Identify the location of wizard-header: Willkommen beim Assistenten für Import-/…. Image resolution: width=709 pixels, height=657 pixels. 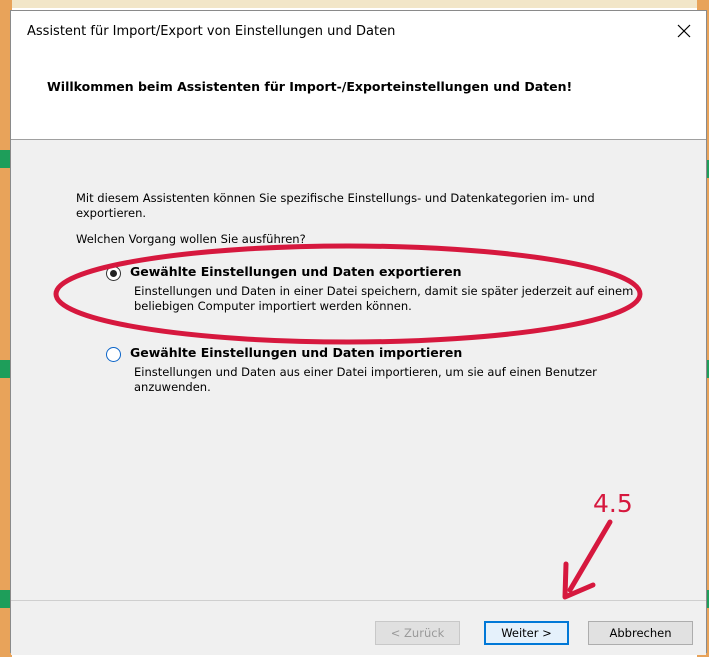
(358, 95).